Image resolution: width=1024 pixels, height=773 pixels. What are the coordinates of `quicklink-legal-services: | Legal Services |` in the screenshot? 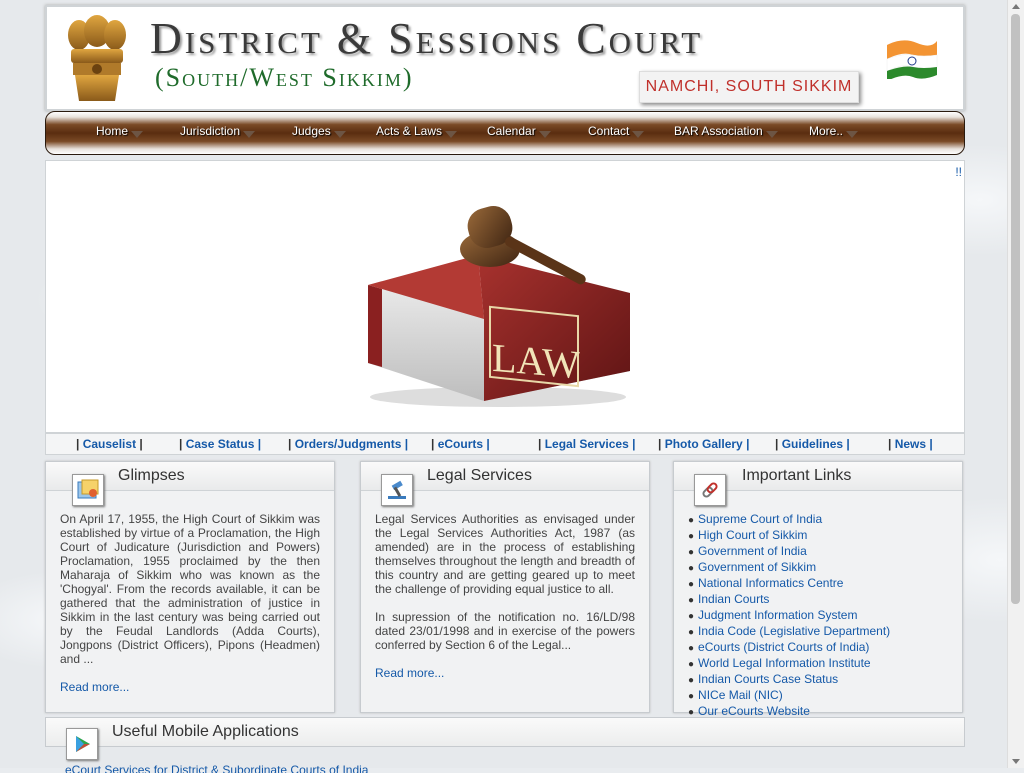 It's located at (586, 444).